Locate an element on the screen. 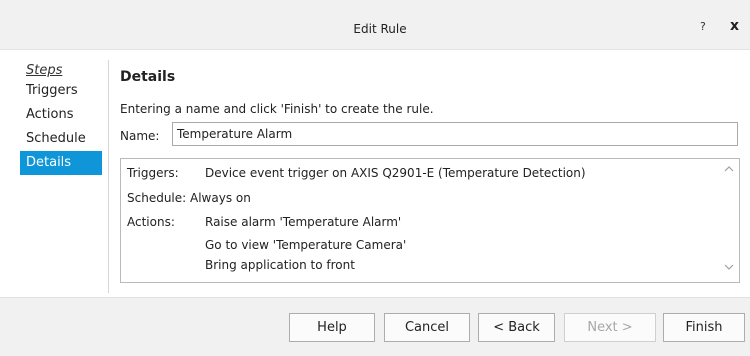 Image resolution: width=750 pixels, height=356 pixels. scroll-up-arrow-icon is located at coordinates (729, 170).